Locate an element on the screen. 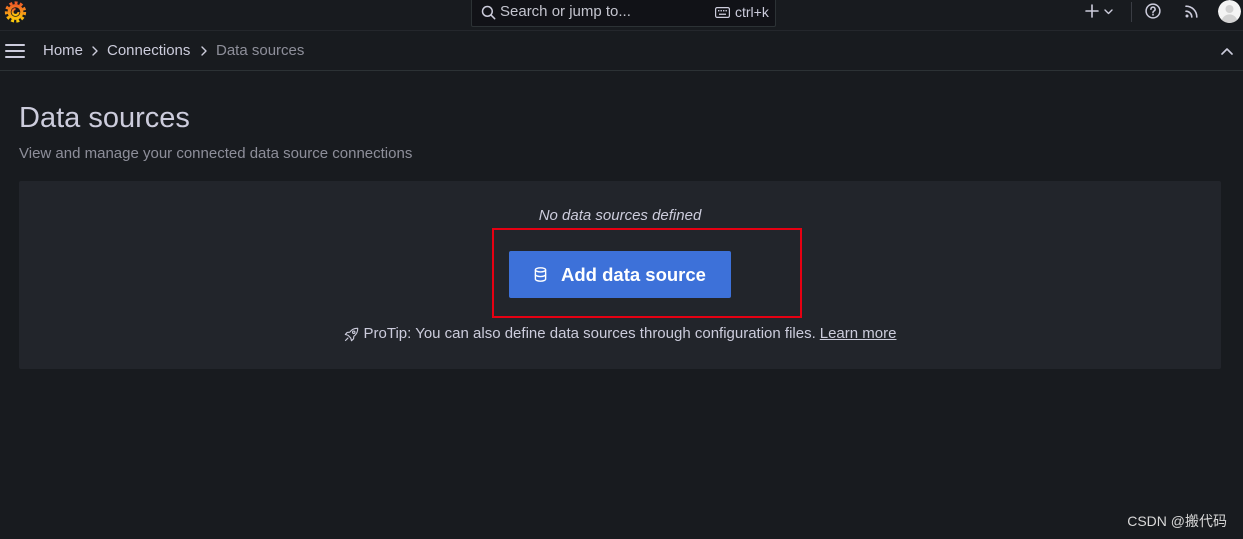 The height and width of the screenshot is (539, 1243). breadcrumb-connections: Connections is located at coordinates (148, 51).